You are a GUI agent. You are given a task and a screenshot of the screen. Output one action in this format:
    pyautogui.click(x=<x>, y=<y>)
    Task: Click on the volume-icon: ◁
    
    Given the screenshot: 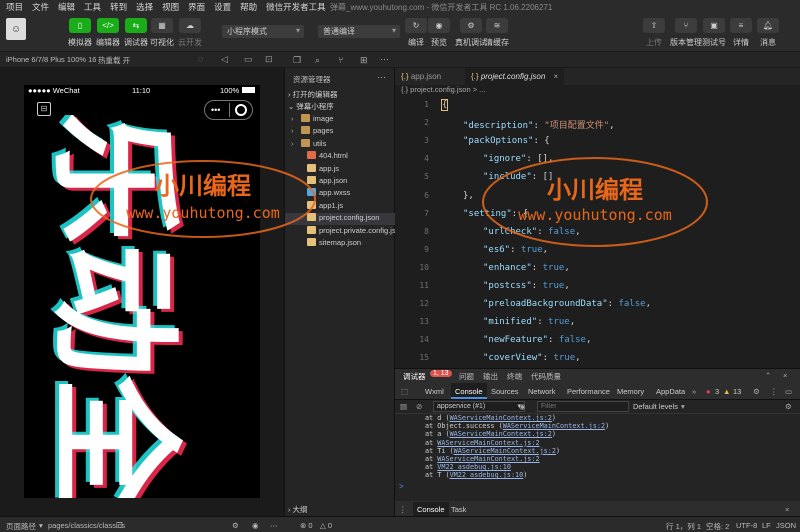 What is the action you would take?
    pyautogui.click(x=224, y=59)
    